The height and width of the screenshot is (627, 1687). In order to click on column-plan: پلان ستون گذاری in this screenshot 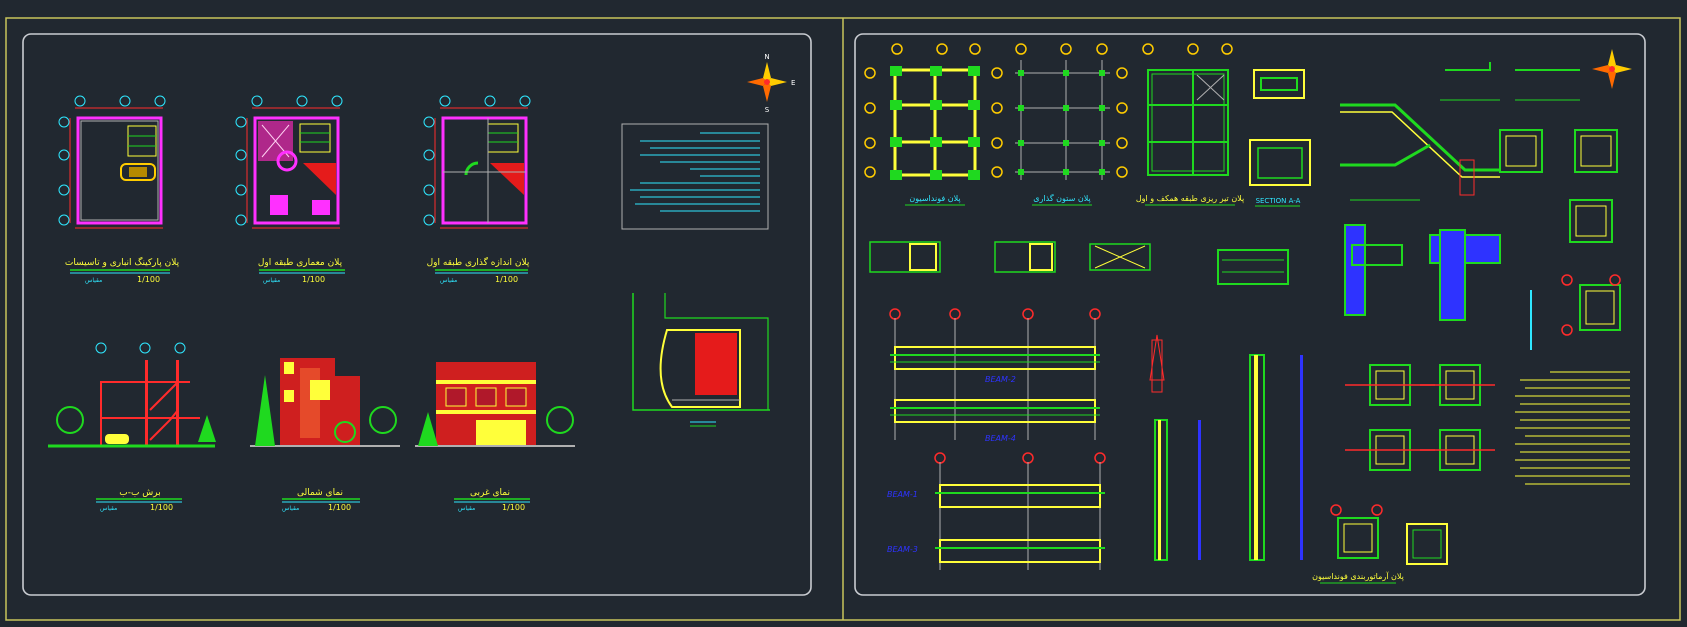, I will do `click(1059, 124)`.